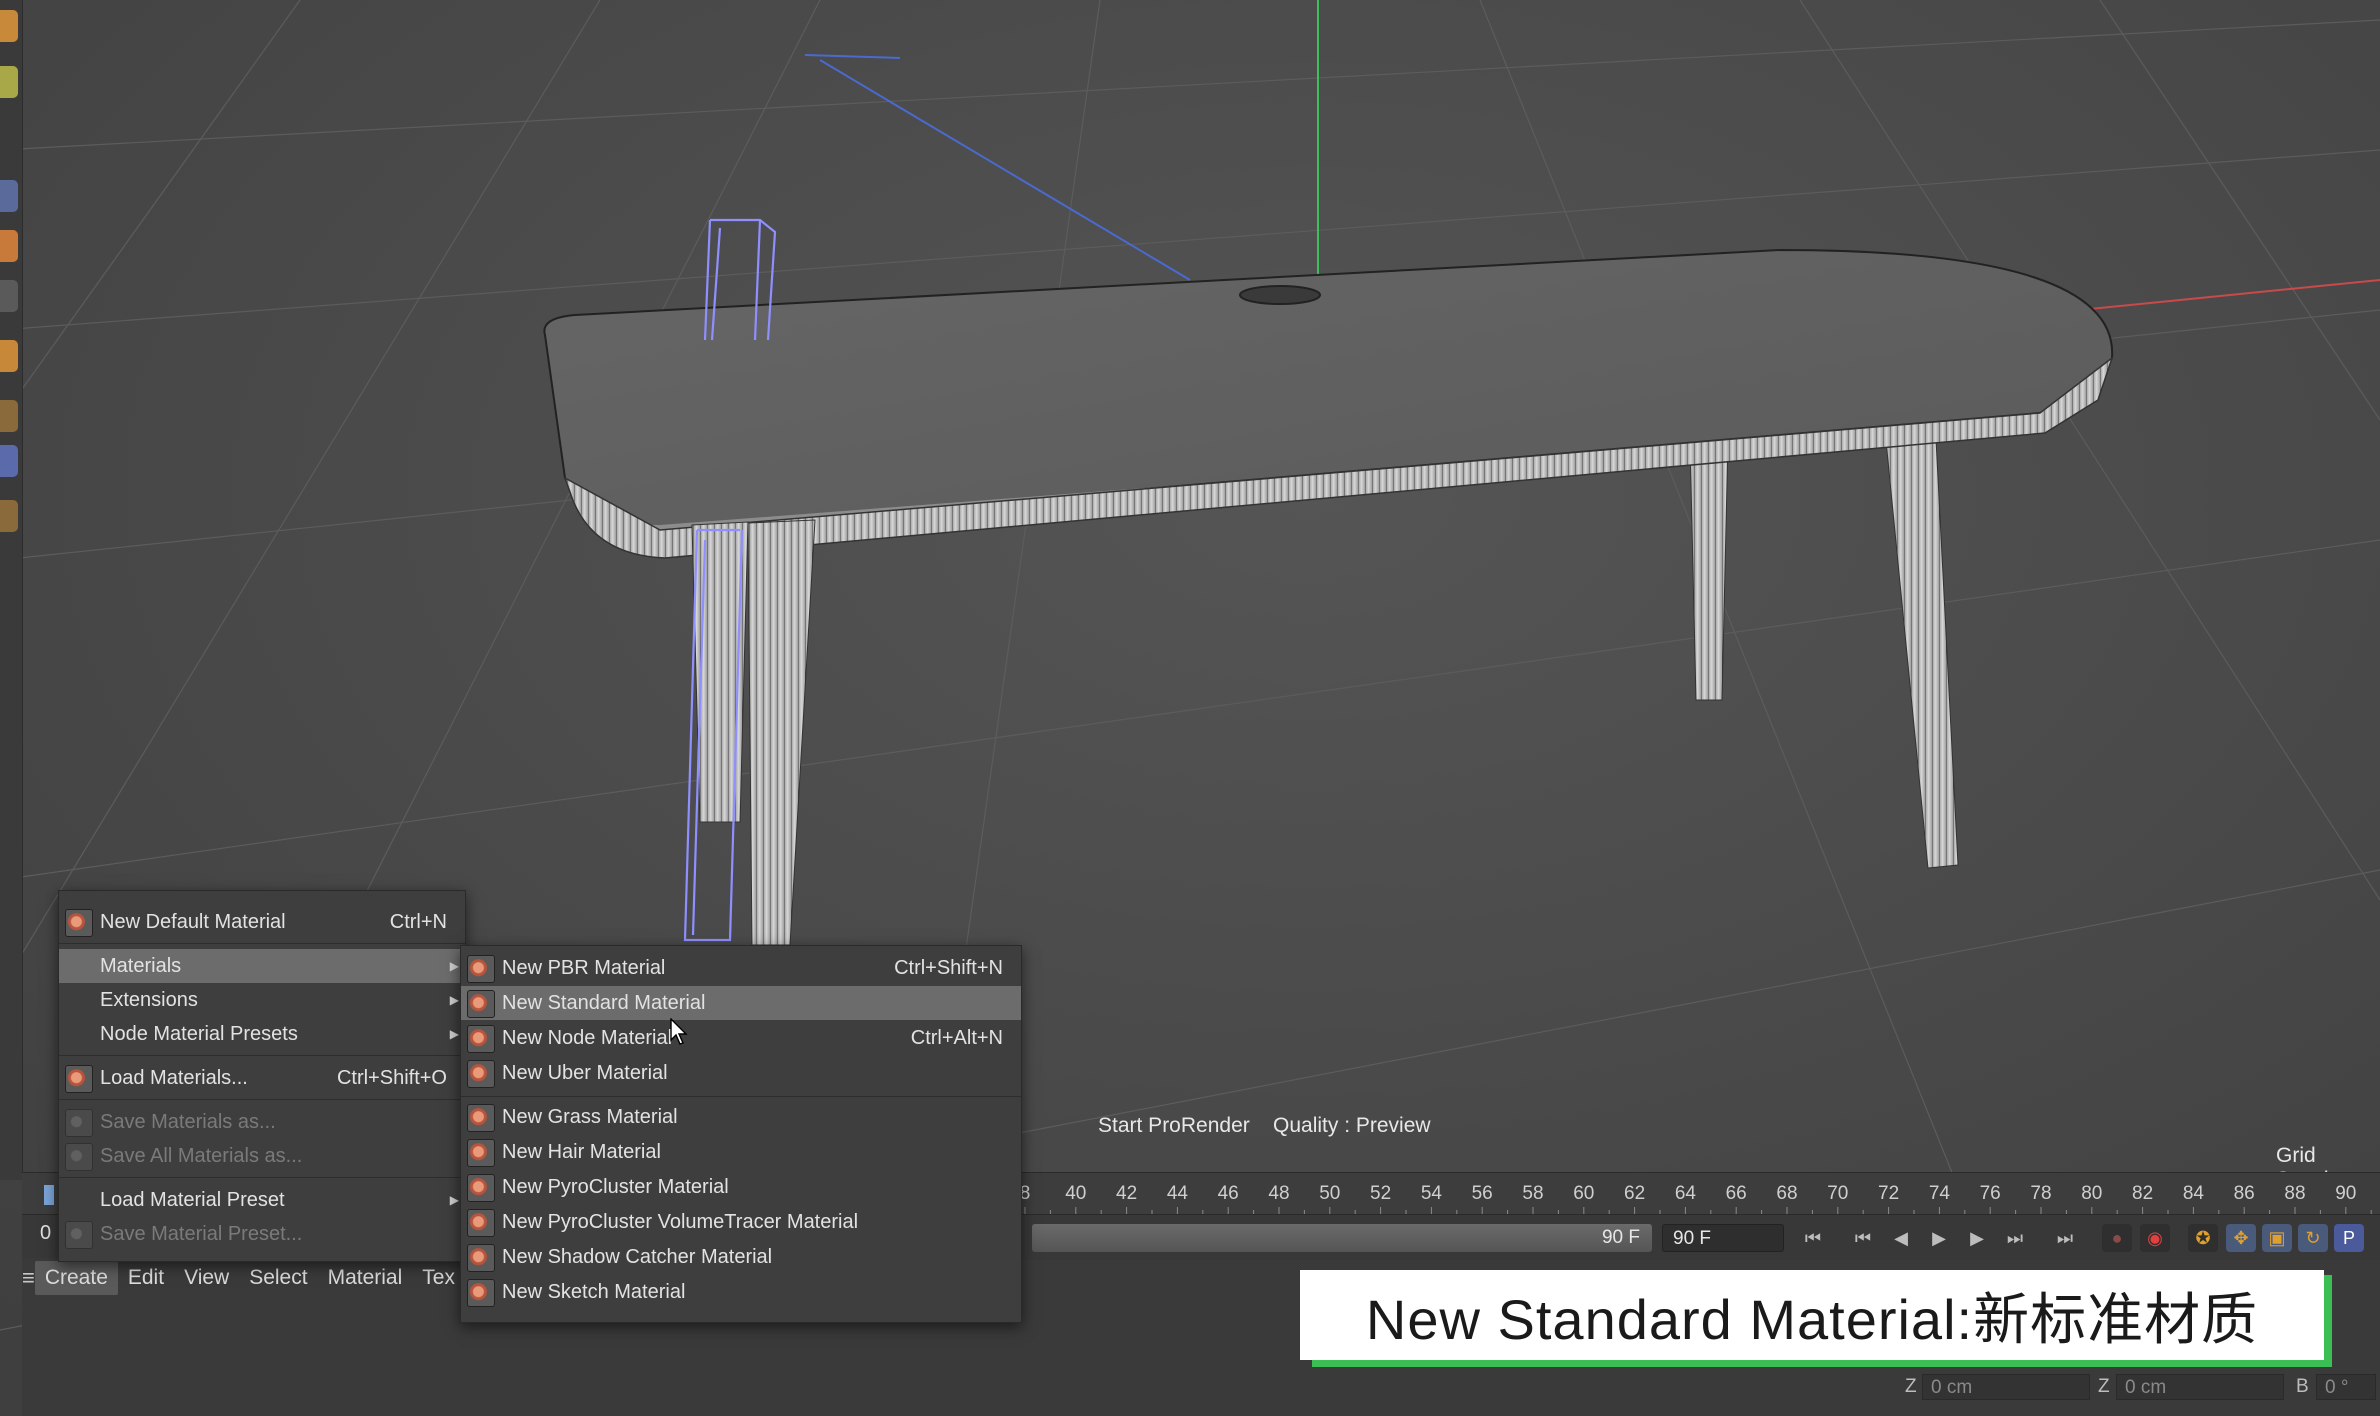 The image size is (2380, 1416). I want to click on menu-item-node-material-presets: Node Material Presets ▶, so click(262, 1034).